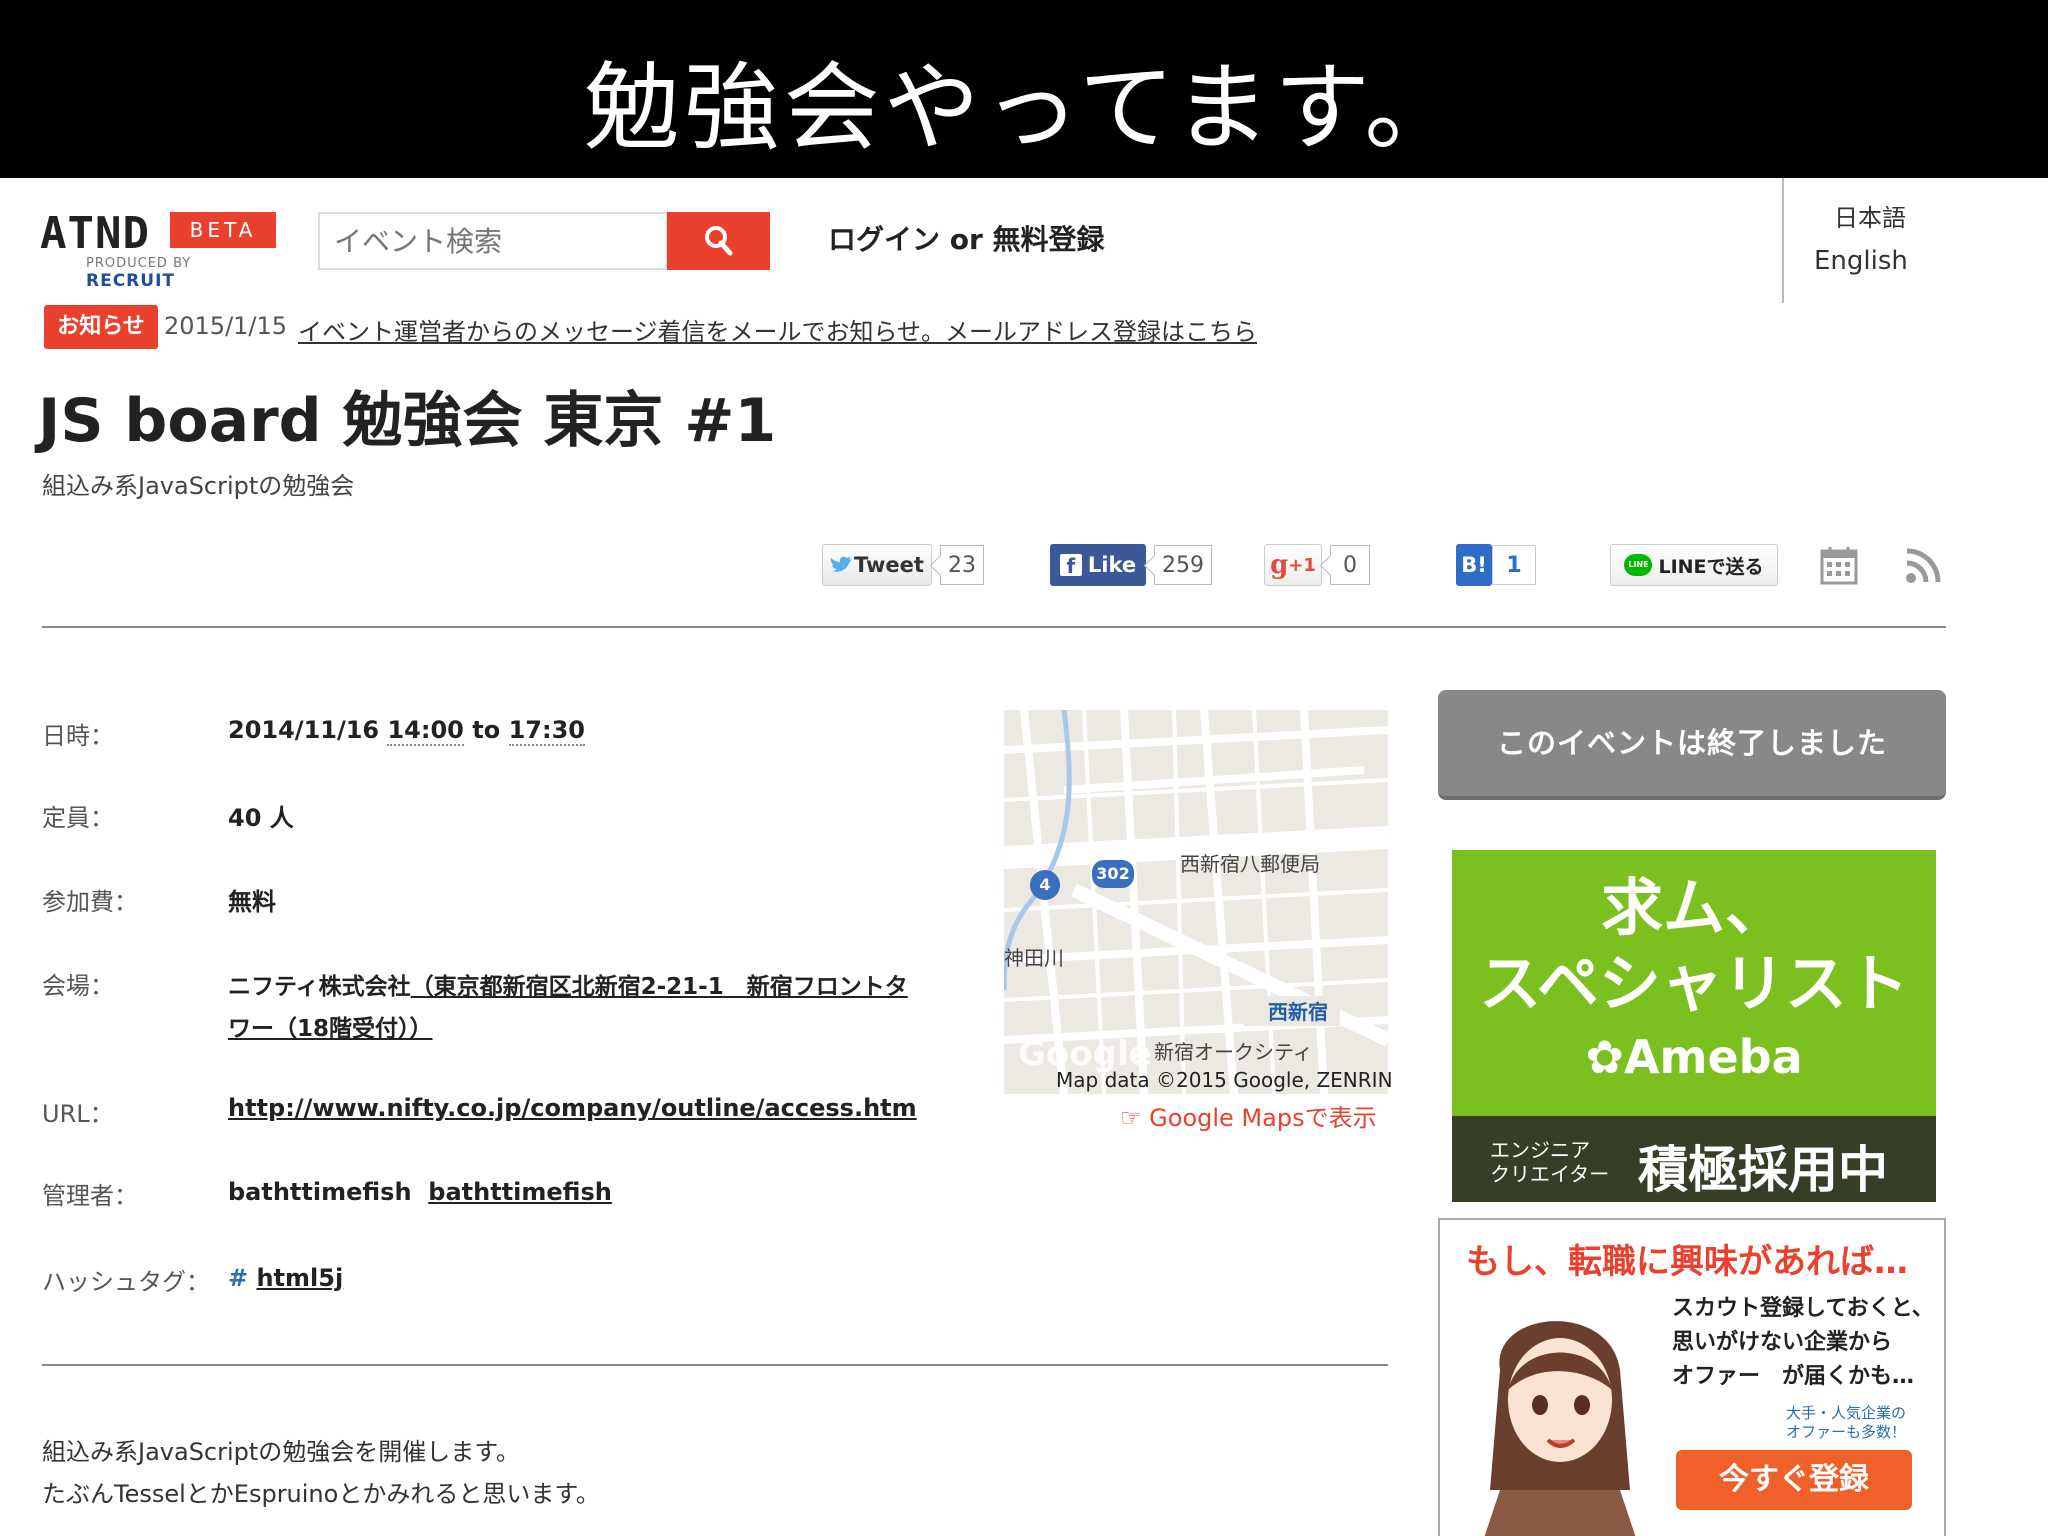 This screenshot has width=2048, height=1536. What do you see at coordinates (1794, 1480) in the screenshot?
I see `register-now-button: 今すぐ登録` at bounding box center [1794, 1480].